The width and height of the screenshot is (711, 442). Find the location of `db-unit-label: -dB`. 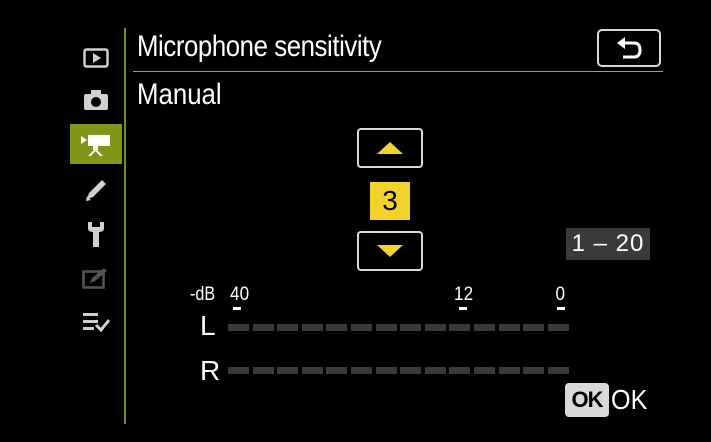

db-unit-label: -dB is located at coordinates (203, 294).